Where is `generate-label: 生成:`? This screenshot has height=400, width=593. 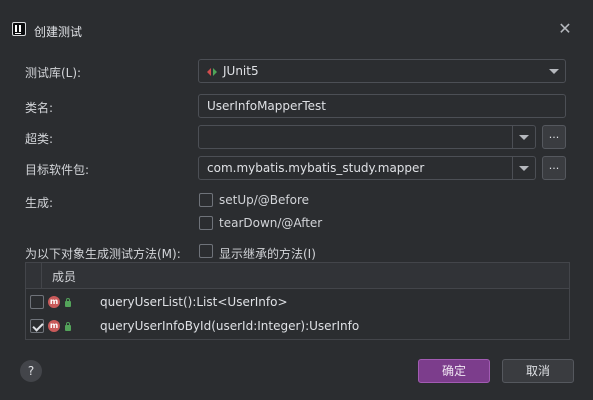 generate-label: 生成: is located at coordinates (39, 203).